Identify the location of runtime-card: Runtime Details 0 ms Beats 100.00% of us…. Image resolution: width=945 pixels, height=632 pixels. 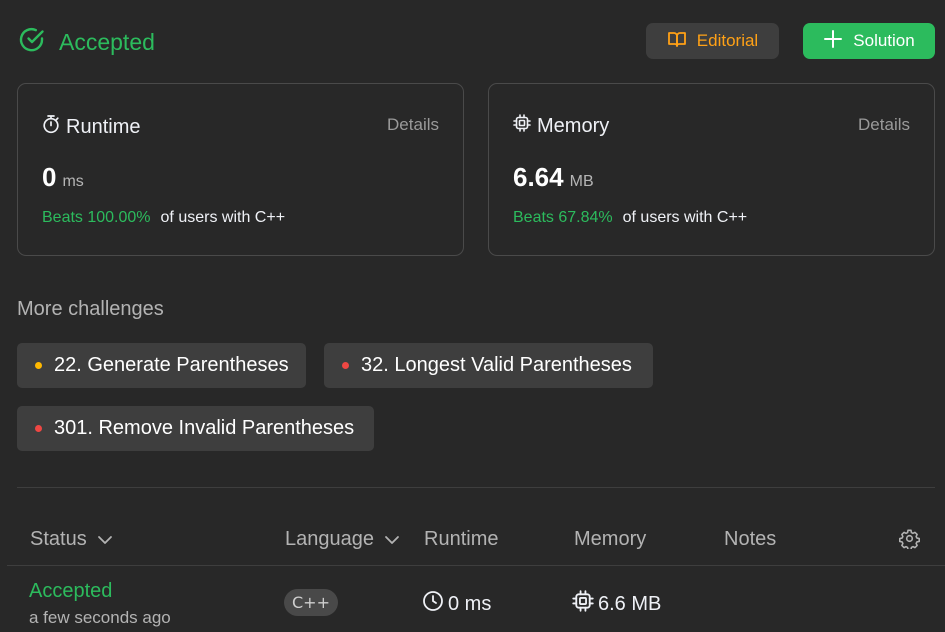
(240, 169).